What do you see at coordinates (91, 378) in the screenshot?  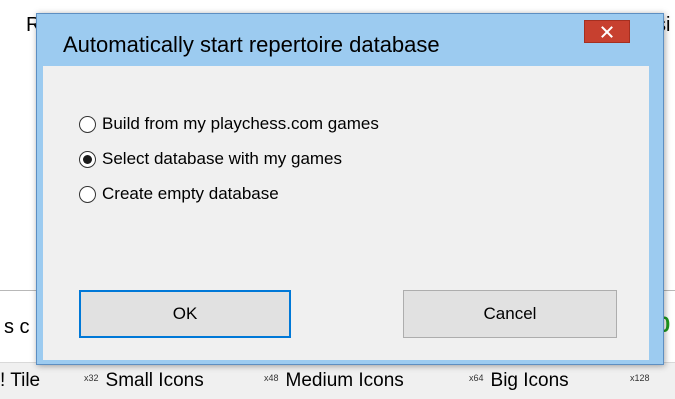 I see `size-badge: x32` at bounding box center [91, 378].